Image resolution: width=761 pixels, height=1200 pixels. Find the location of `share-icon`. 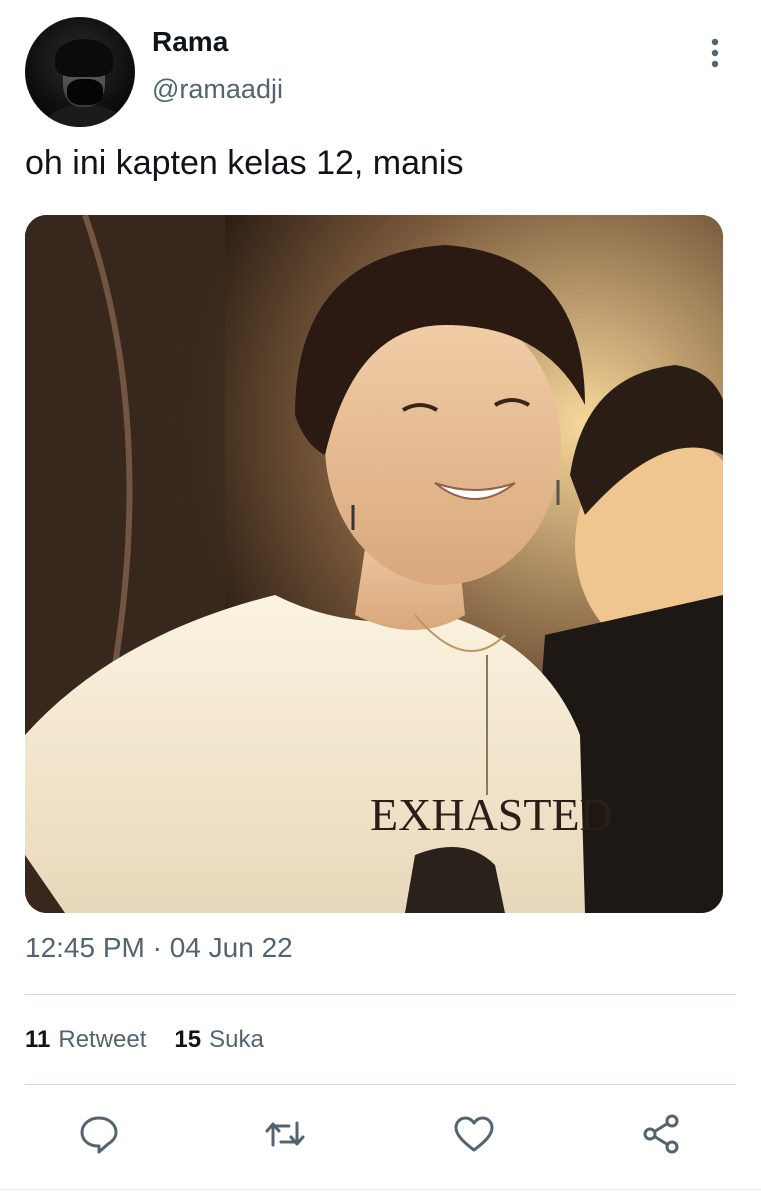

share-icon is located at coordinates (661, 1134).